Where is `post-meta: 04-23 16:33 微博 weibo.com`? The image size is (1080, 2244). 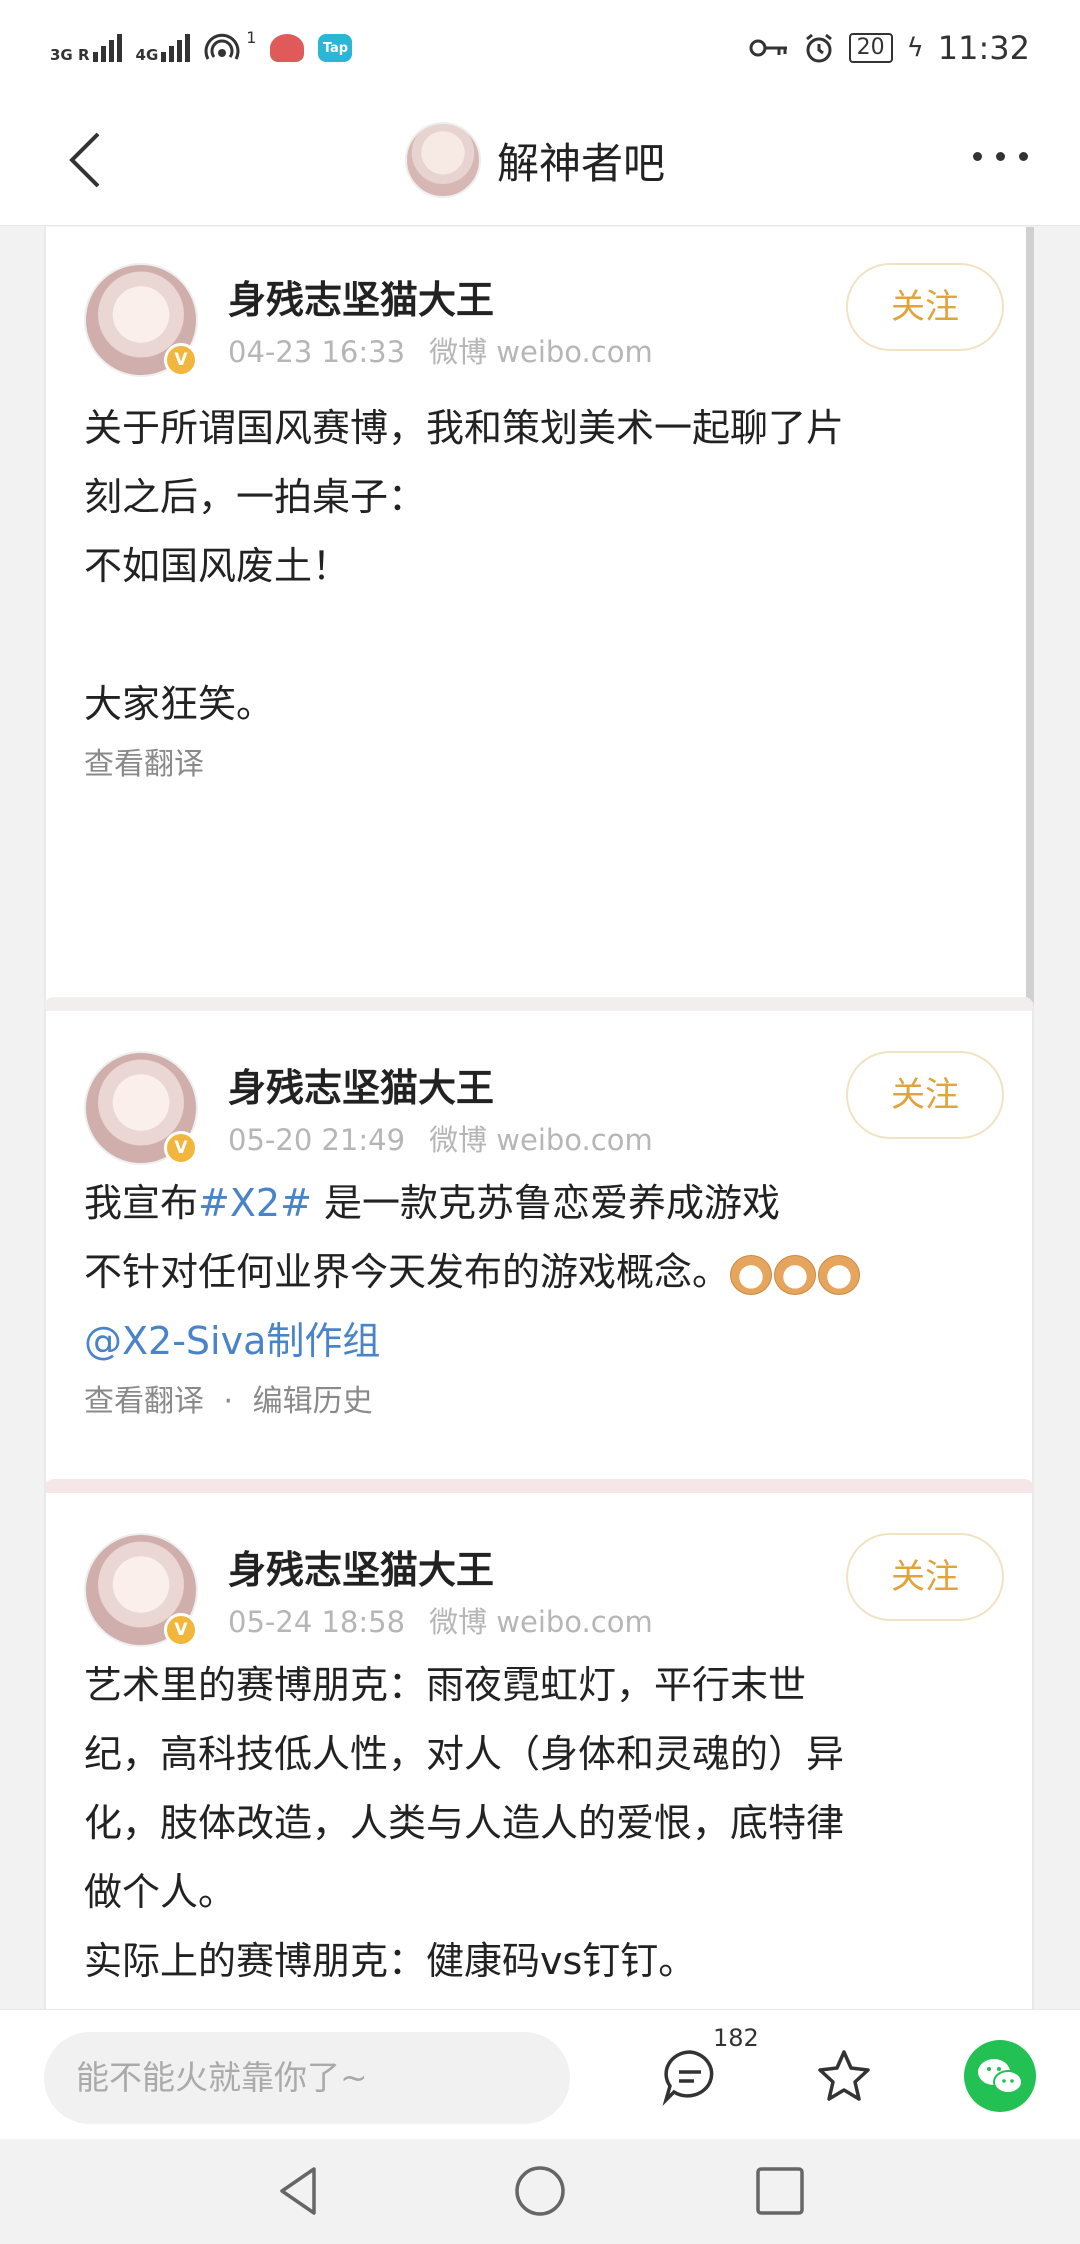
post-meta: 04-23 16:33 微博 weibo.com is located at coordinates (440, 350).